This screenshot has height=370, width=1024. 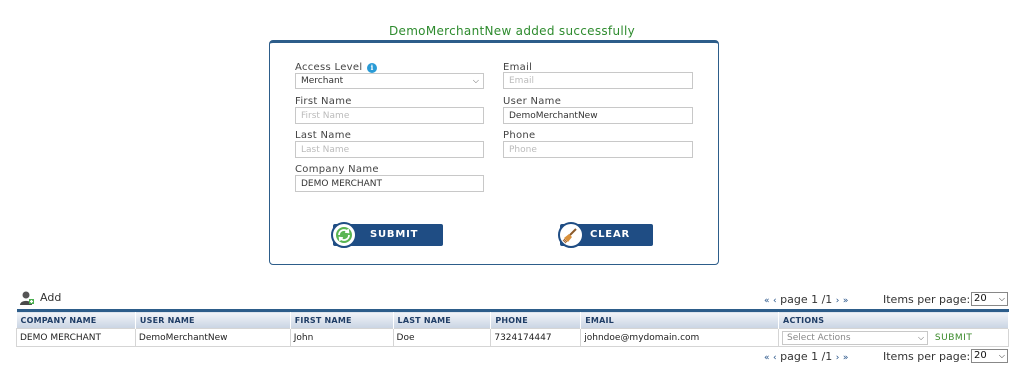 I want to click on row-submit-link: SUBMIT, so click(x=953, y=338).